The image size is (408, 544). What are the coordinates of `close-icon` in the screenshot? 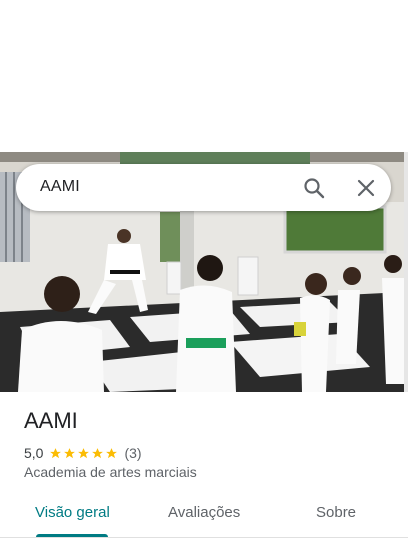 It's located at (366, 188).